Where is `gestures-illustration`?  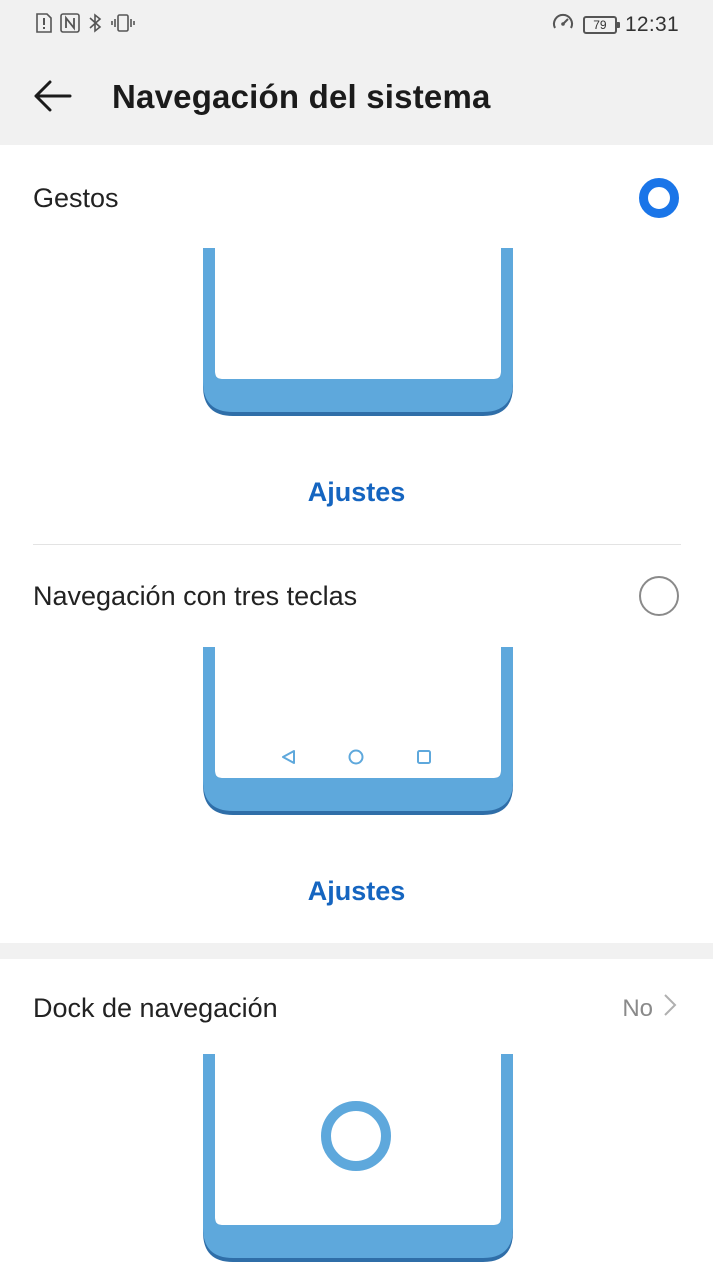
gestures-illustration is located at coordinates (358, 335).